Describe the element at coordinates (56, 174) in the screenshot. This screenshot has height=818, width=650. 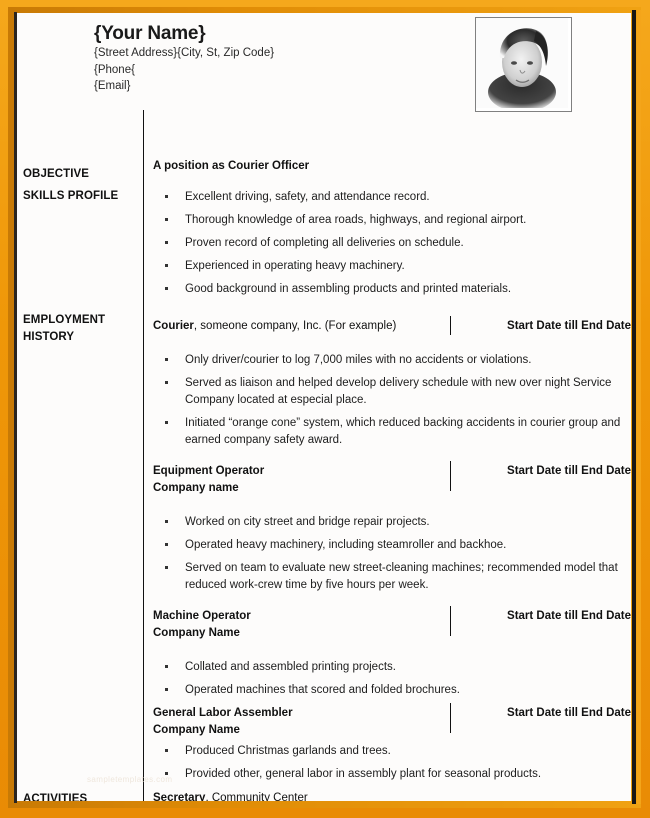
I see `section-label: OBJECTIVE` at that location.